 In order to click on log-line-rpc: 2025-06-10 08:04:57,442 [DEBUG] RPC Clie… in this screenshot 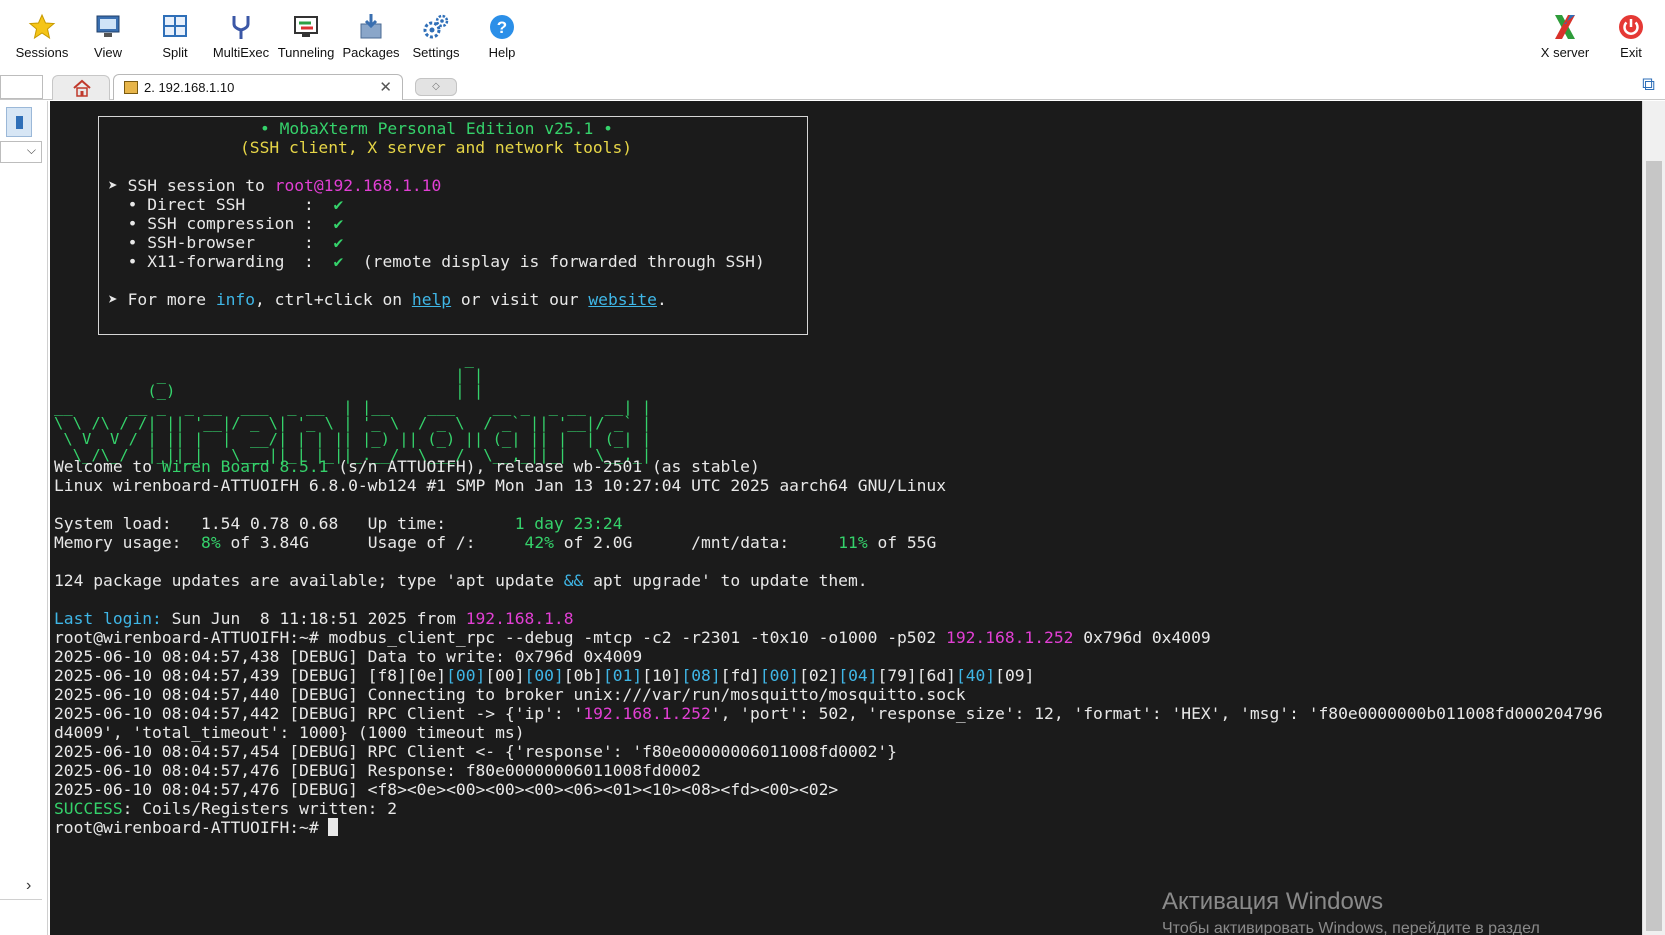, I will do `click(828, 714)`.